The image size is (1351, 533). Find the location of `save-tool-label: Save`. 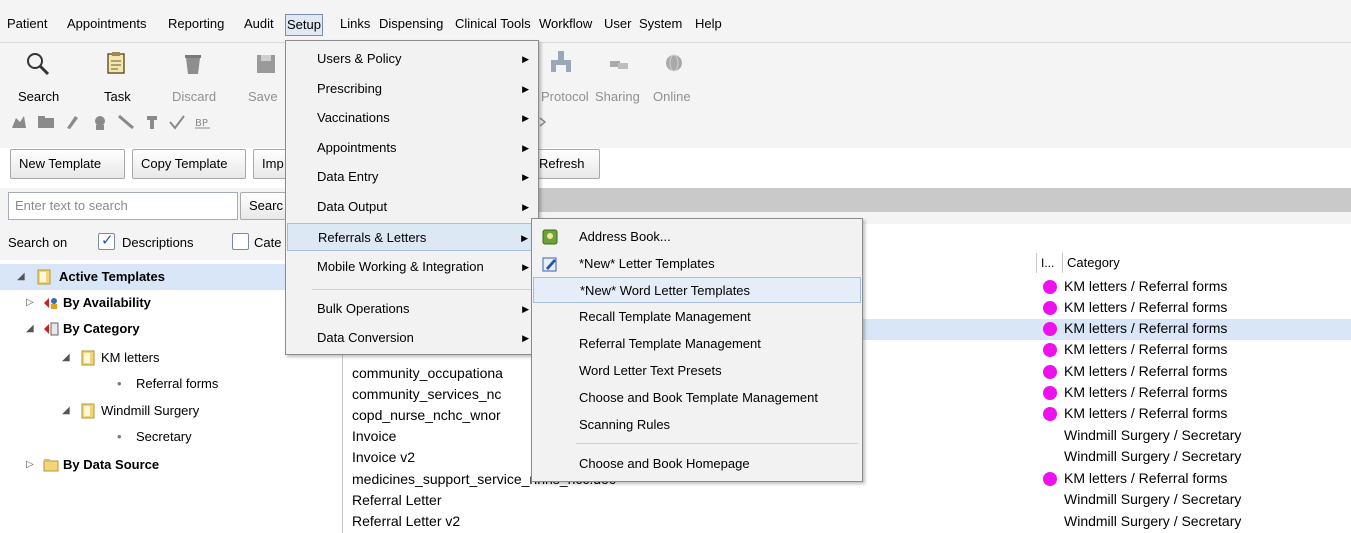

save-tool-label: Save is located at coordinates (263, 96).